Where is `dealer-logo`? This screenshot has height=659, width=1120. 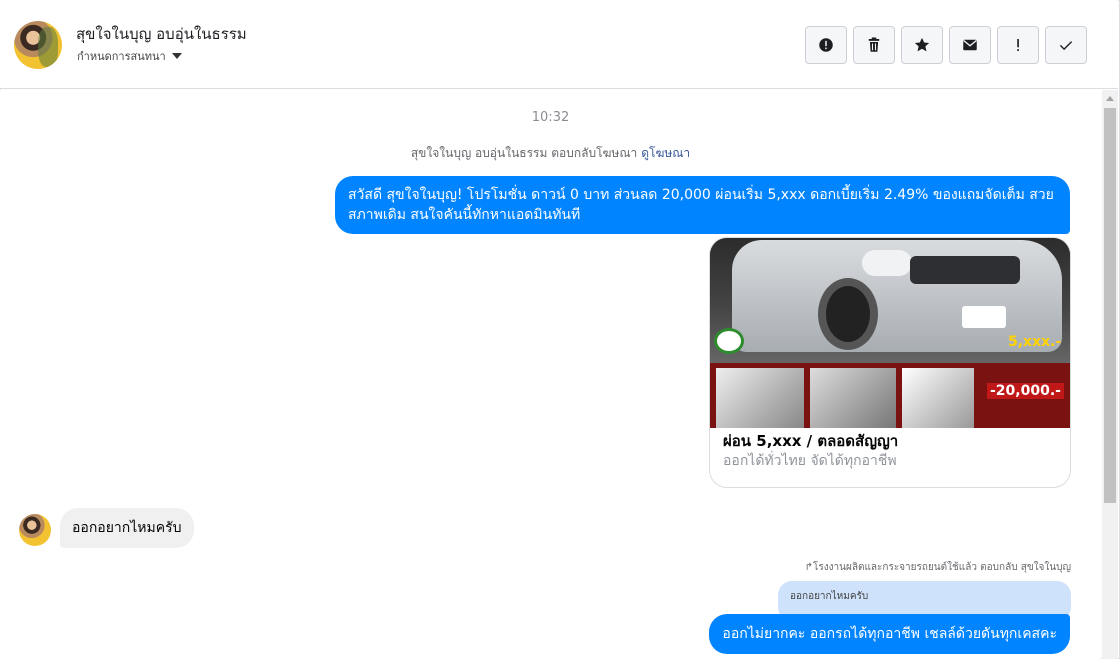
dealer-logo is located at coordinates (729, 341).